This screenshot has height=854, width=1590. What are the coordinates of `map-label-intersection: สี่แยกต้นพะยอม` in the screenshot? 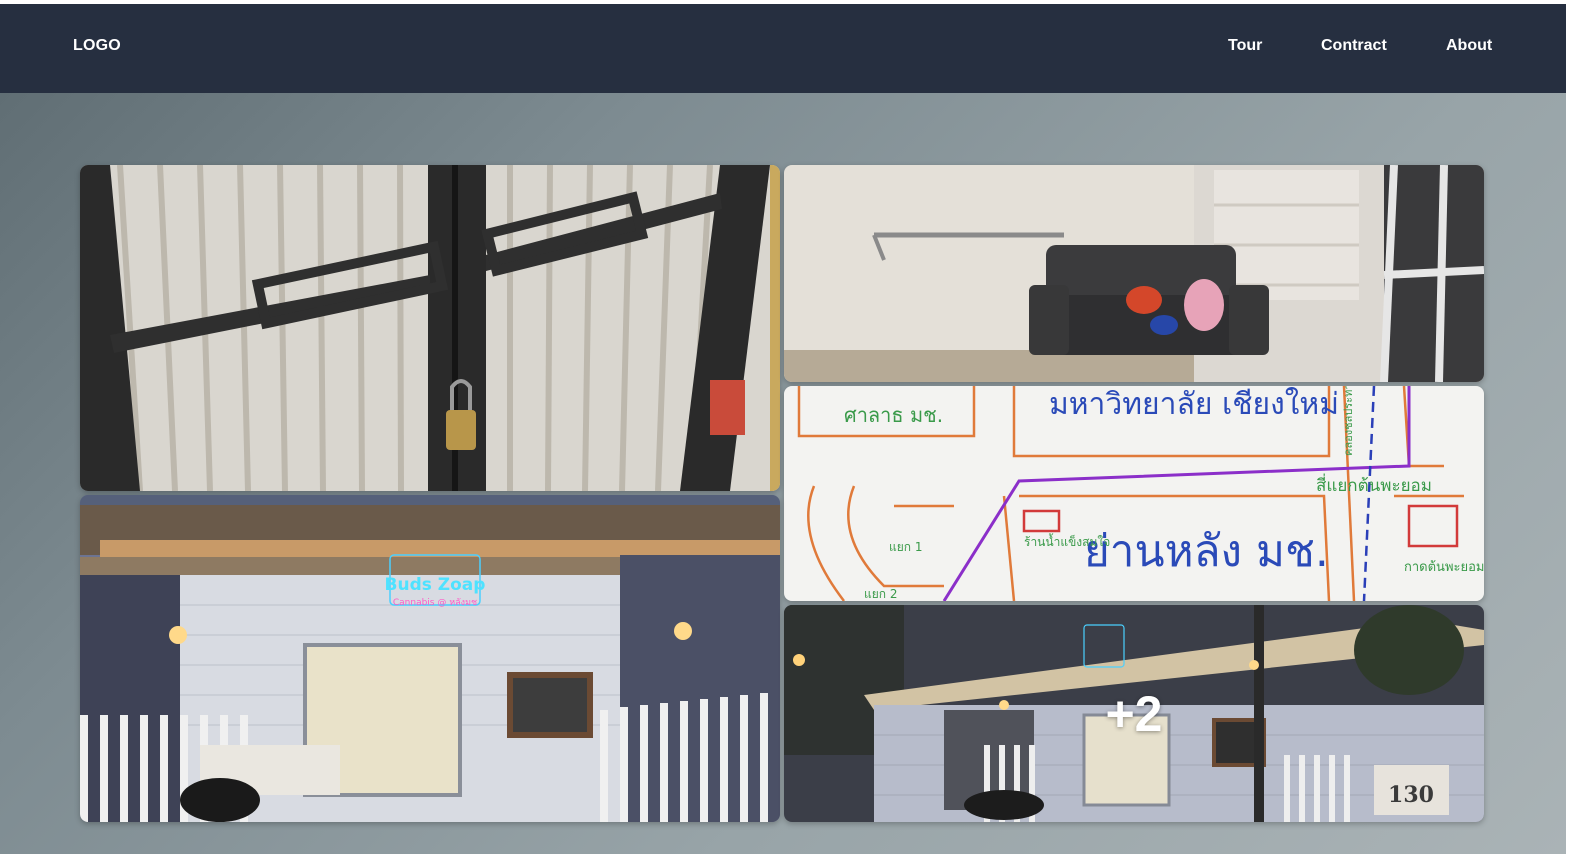 It's located at (1374, 484).